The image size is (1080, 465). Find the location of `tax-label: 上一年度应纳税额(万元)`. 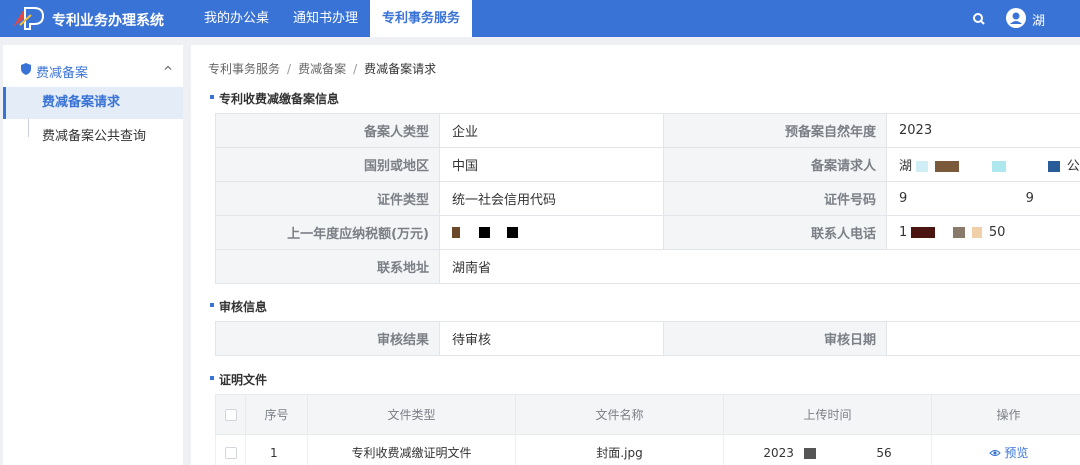

tax-label: 上一年度应纳税额(万元) is located at coordinates (327, 232).